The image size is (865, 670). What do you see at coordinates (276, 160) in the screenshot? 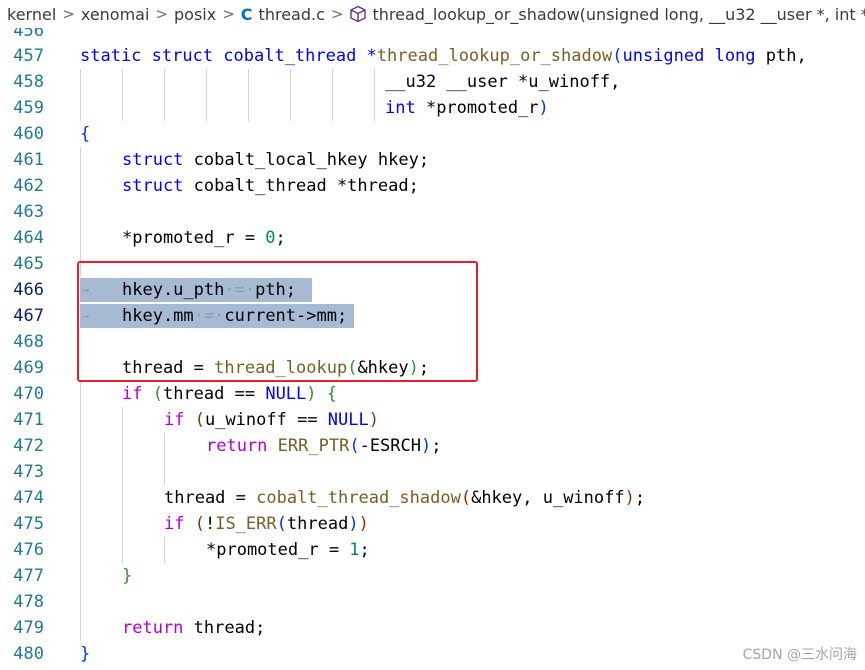
I see `code-text: struct cobalt_local_hkey hkey;` at bounding box center [276, 160].